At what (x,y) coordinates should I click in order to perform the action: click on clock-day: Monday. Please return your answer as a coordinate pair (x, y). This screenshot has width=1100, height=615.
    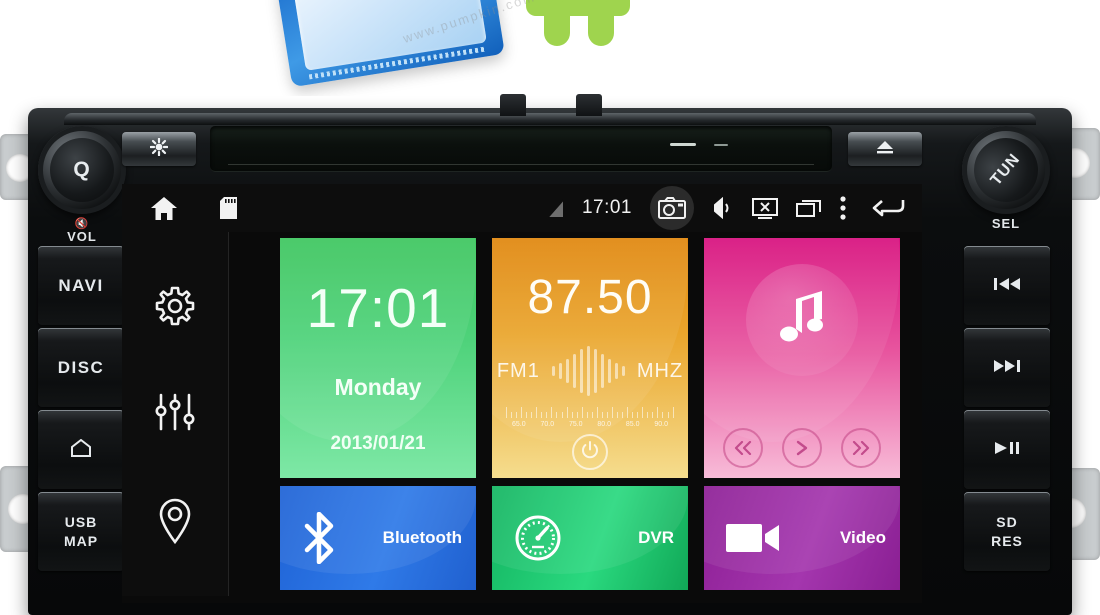
    Looking at the image, I should click on (378, 387).